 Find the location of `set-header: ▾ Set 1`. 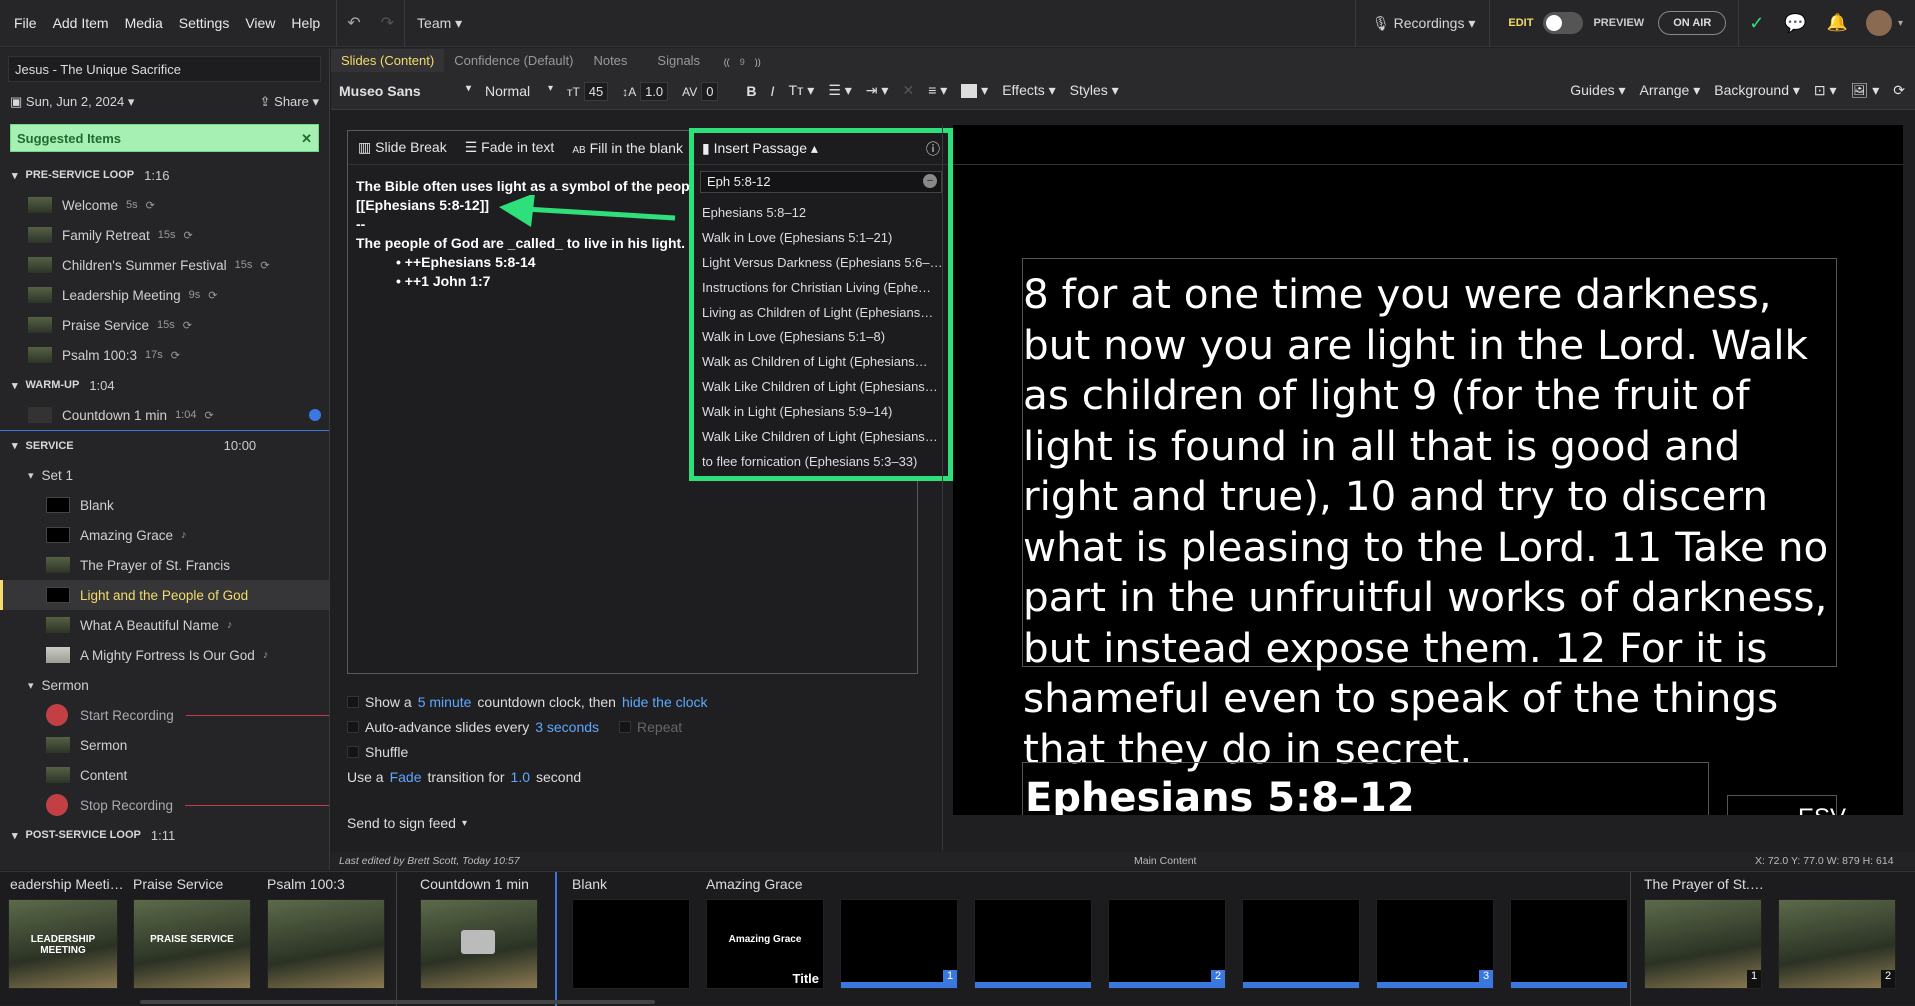

set-header: ▾ Set 1 is located at coordinates (164, 475).